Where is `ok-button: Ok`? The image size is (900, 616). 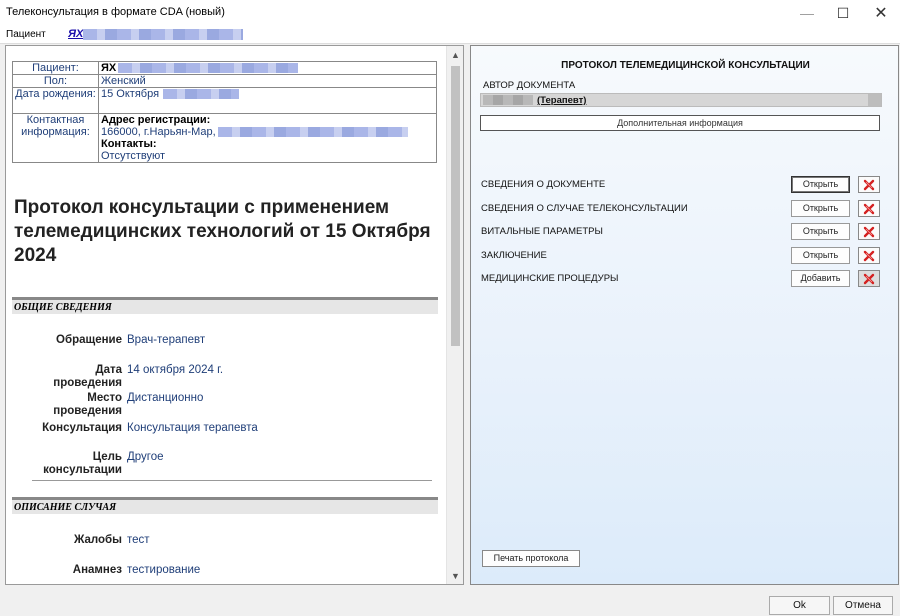
ok-button: Ok is located at coordinates (799, 605).